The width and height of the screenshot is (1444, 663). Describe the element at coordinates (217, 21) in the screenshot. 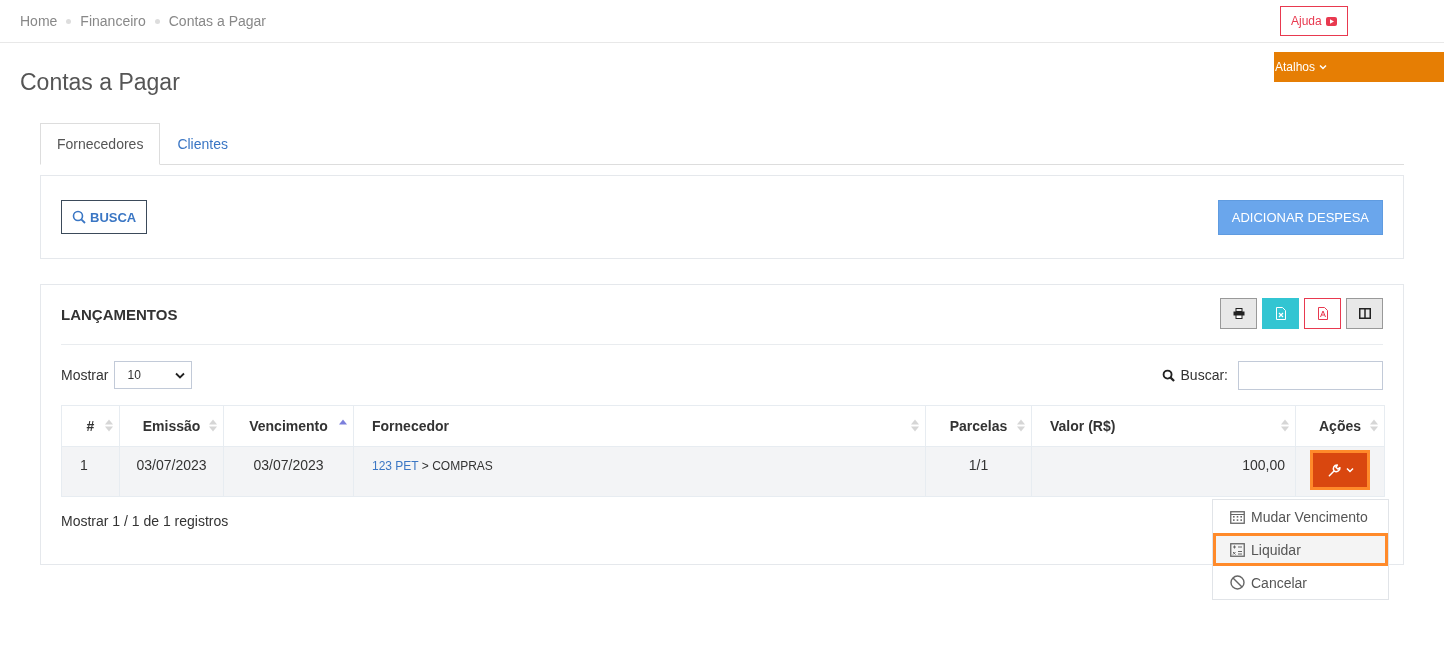

I see `breadcrumb-current: Contas a Pagar` at that location.